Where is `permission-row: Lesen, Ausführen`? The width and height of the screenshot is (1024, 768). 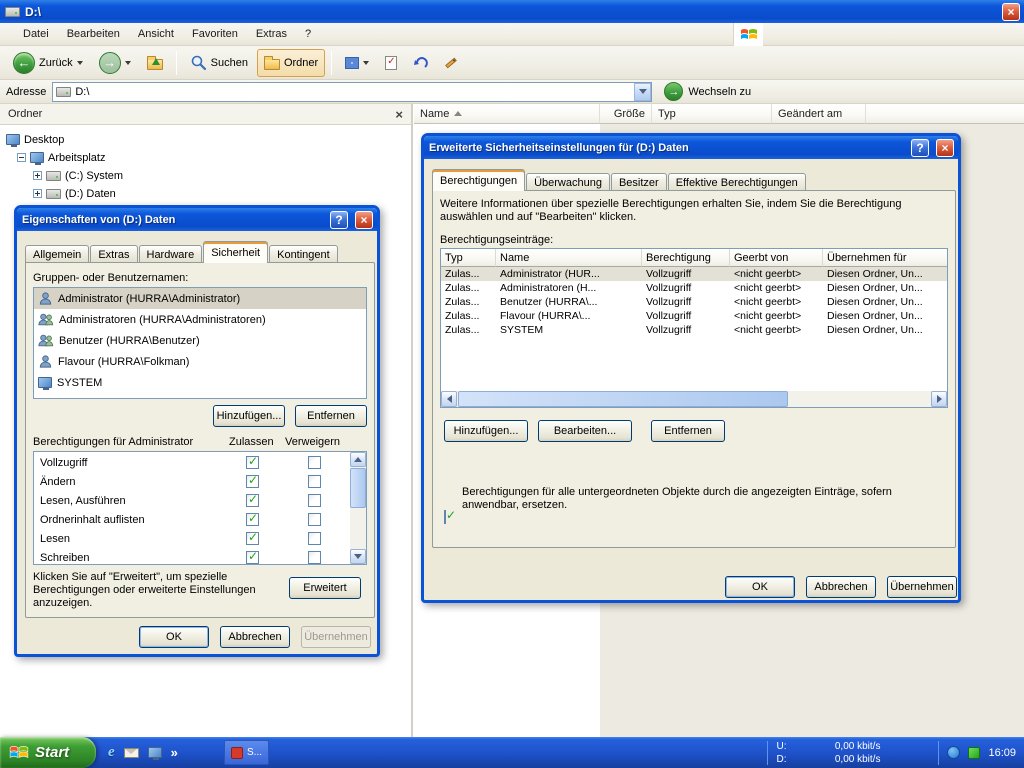
permission-row: Lesen, Ausführen is located at coordinates (200, 502).